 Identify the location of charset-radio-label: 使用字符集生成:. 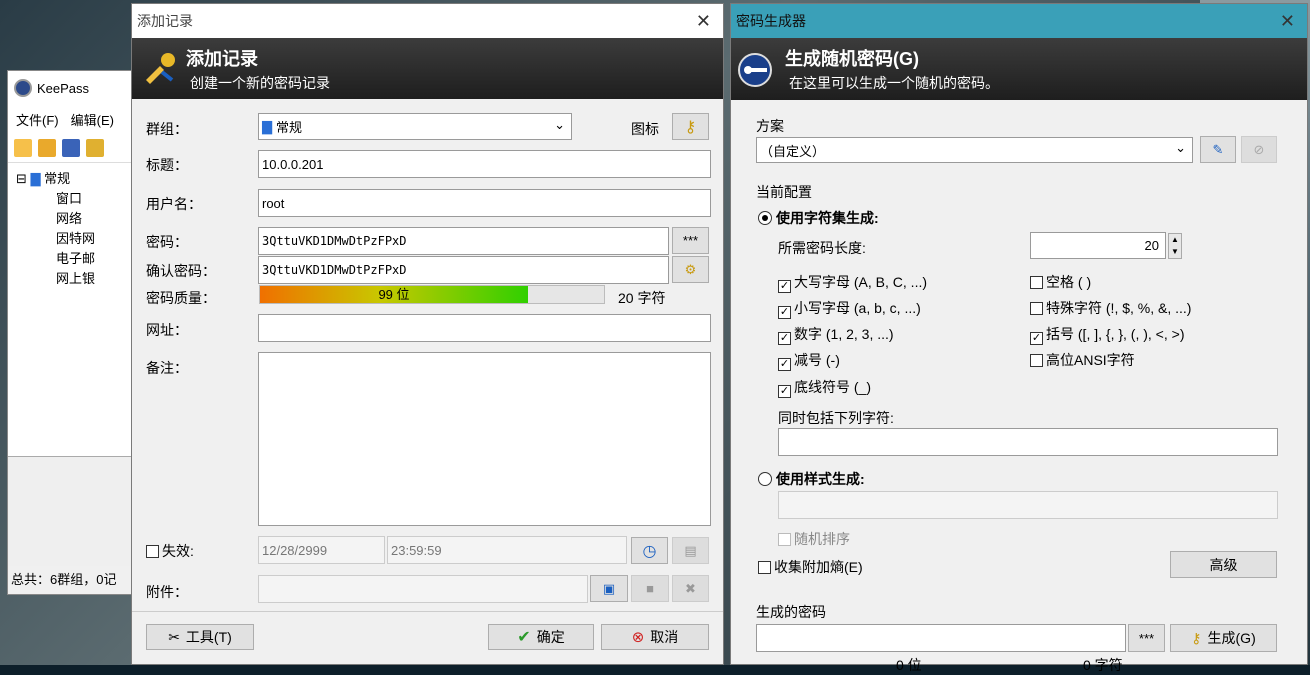
(827, 218).